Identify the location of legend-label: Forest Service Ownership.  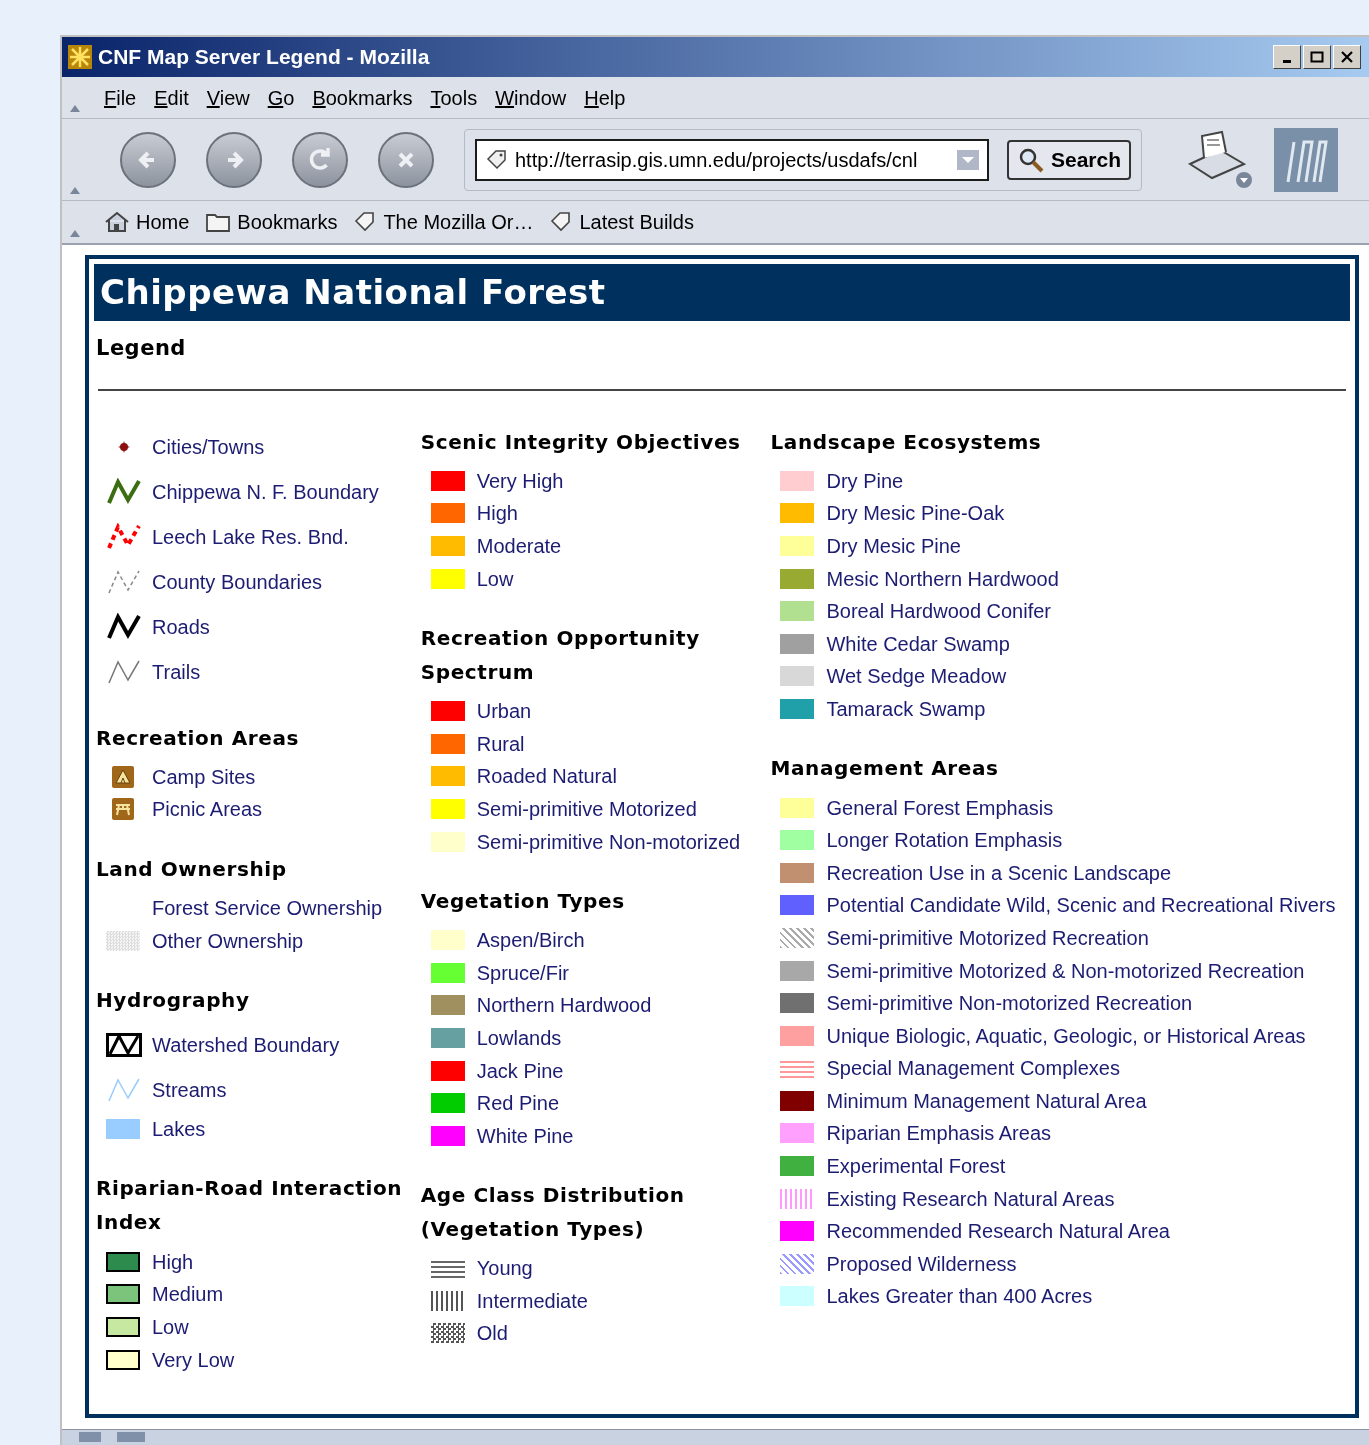
(267, 908).